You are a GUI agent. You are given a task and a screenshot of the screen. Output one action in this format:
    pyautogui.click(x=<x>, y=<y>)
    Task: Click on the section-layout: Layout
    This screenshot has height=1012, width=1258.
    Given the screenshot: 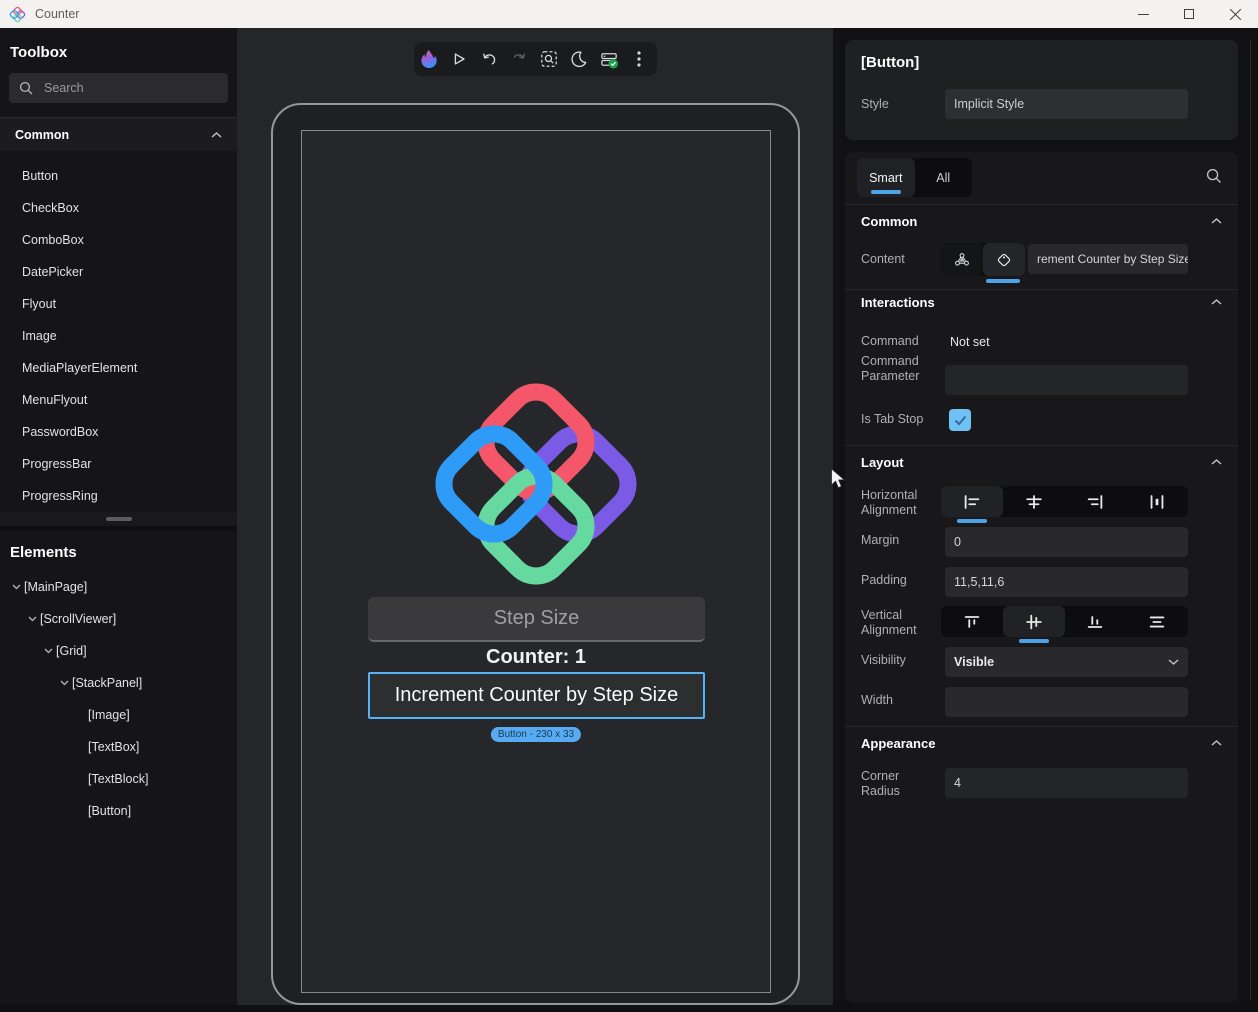 What is the action you would take?
    pyautogui.click(x=1041, y=462)
    